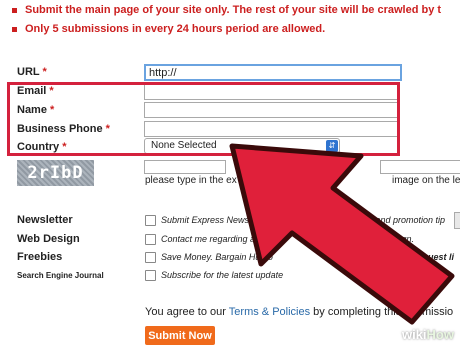 This screenshot has height=345, width=460. Describe the element at coordinates (36, 110) in the screenshot. I see `name-label: Name *` at that location.